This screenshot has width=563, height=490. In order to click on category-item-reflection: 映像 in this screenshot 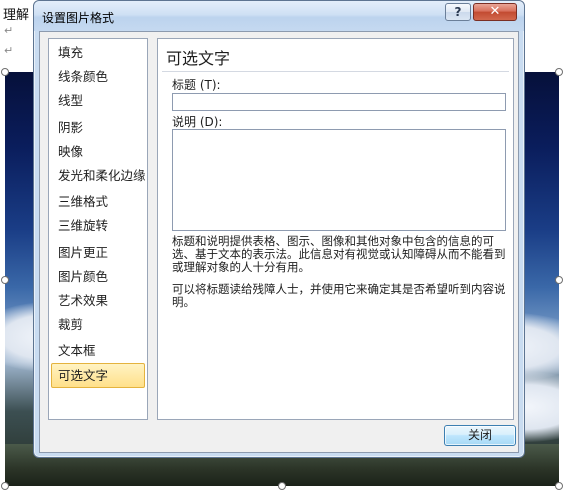, I will do `click(98, 152)`.